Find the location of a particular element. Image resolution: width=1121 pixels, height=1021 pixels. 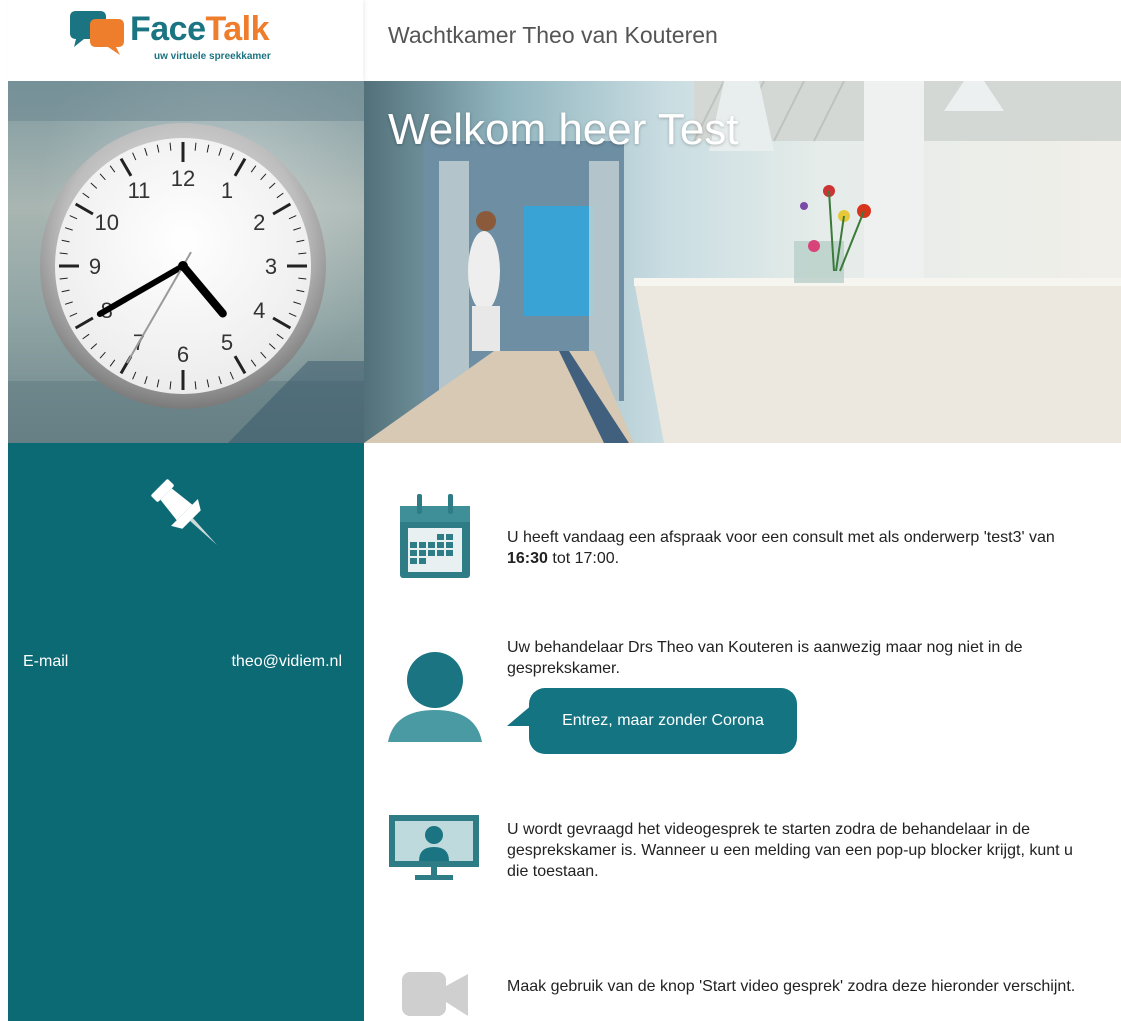

appointment-text-after: tot 17:00. is located at coordinates (583, 558).